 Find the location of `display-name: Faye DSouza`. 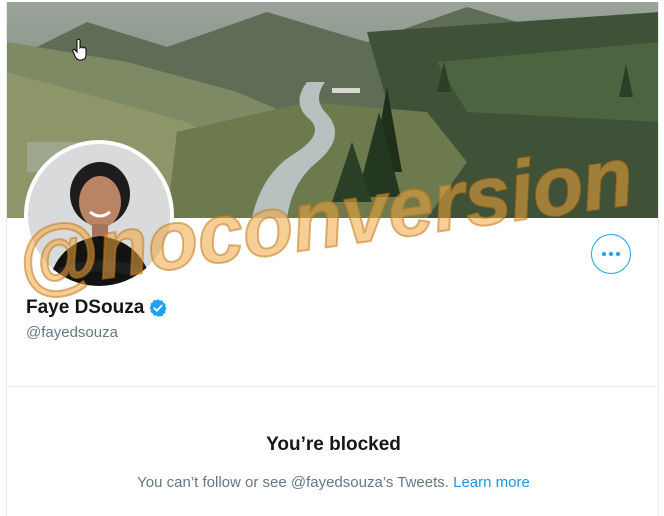

display-name: Faye DSouza is located at coordinates (85, 307).